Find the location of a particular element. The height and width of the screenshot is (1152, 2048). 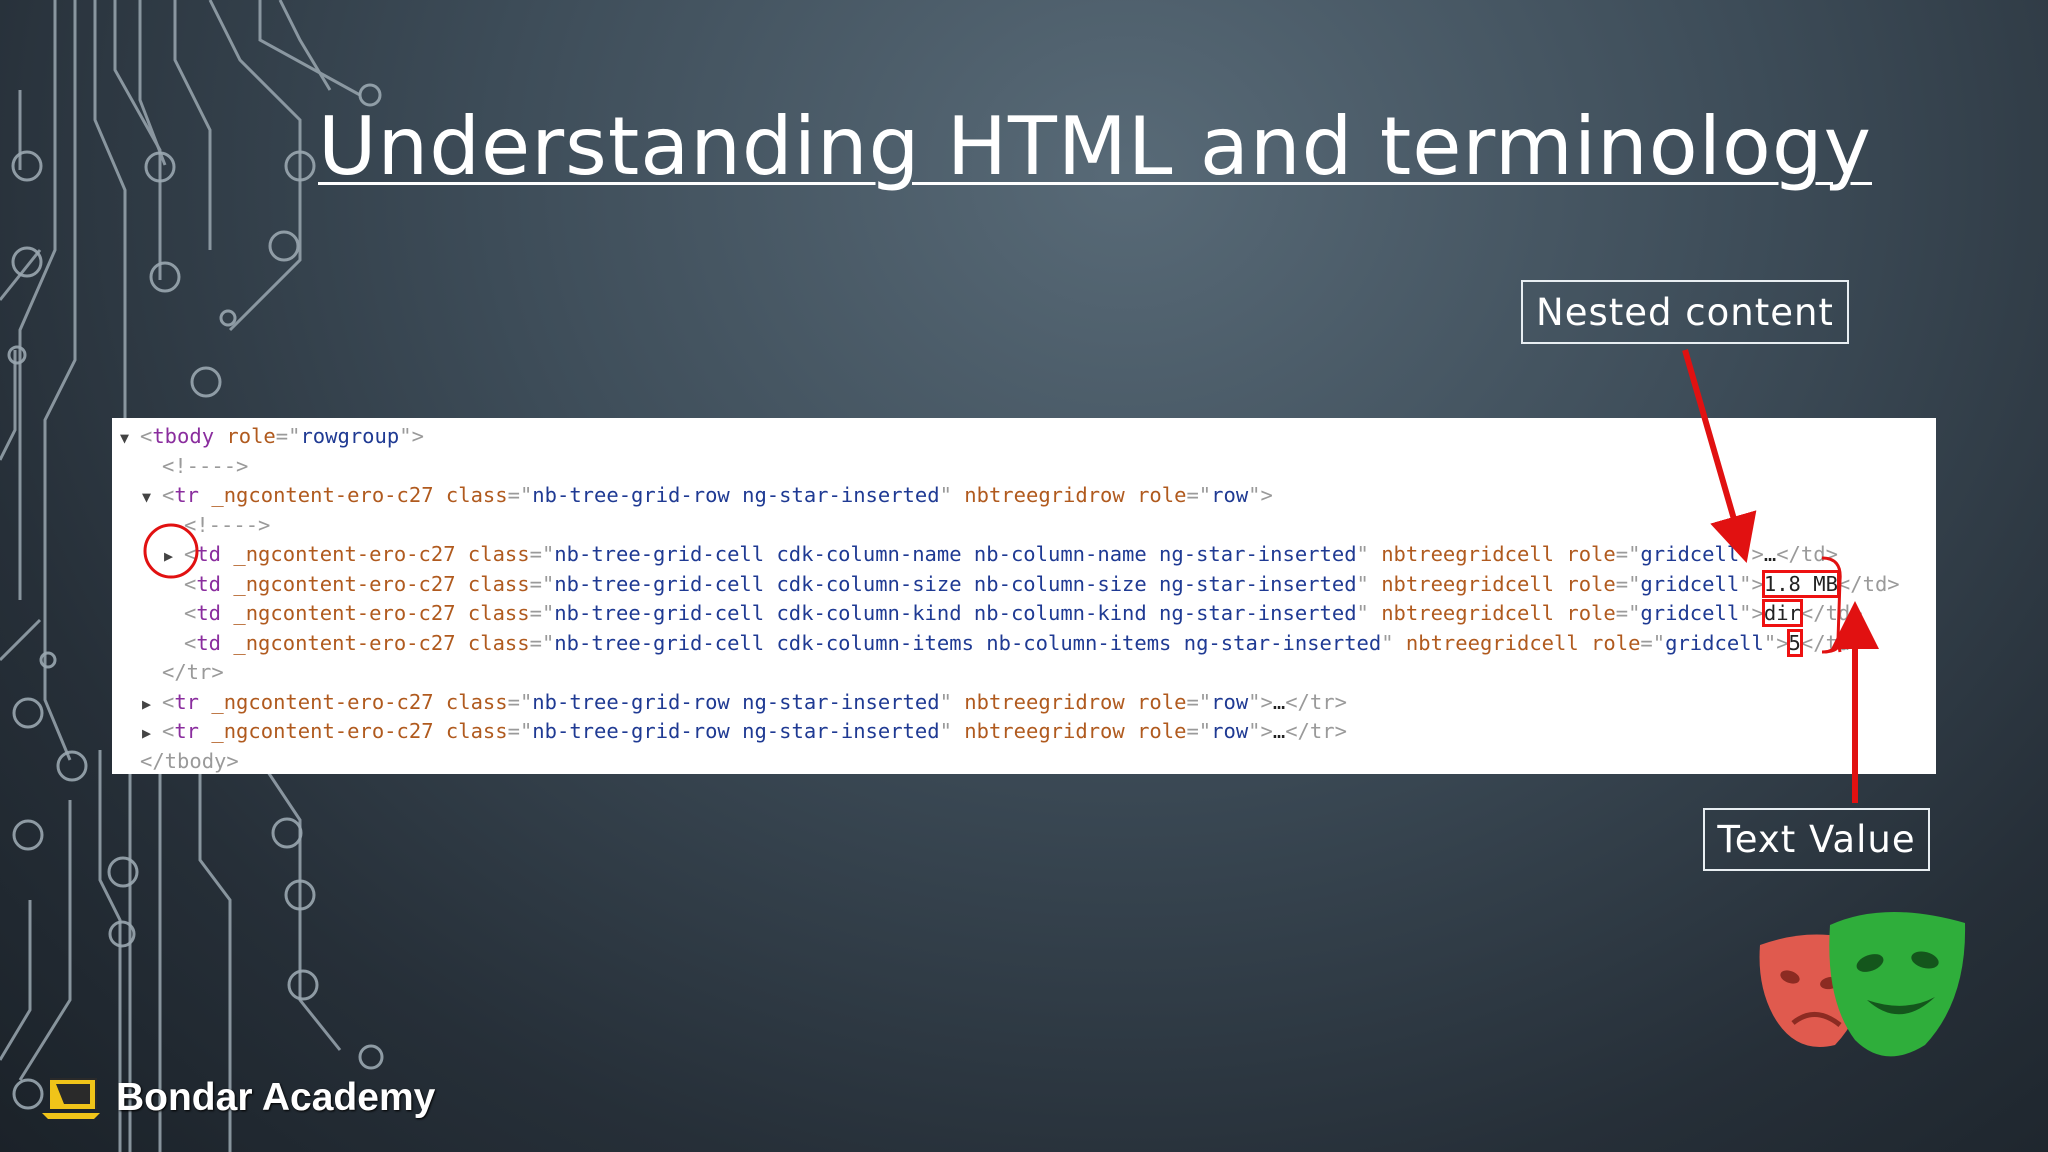

attr-value: nb-tree-grid-row ng-star-inserted is located at coordinates (736, 701).